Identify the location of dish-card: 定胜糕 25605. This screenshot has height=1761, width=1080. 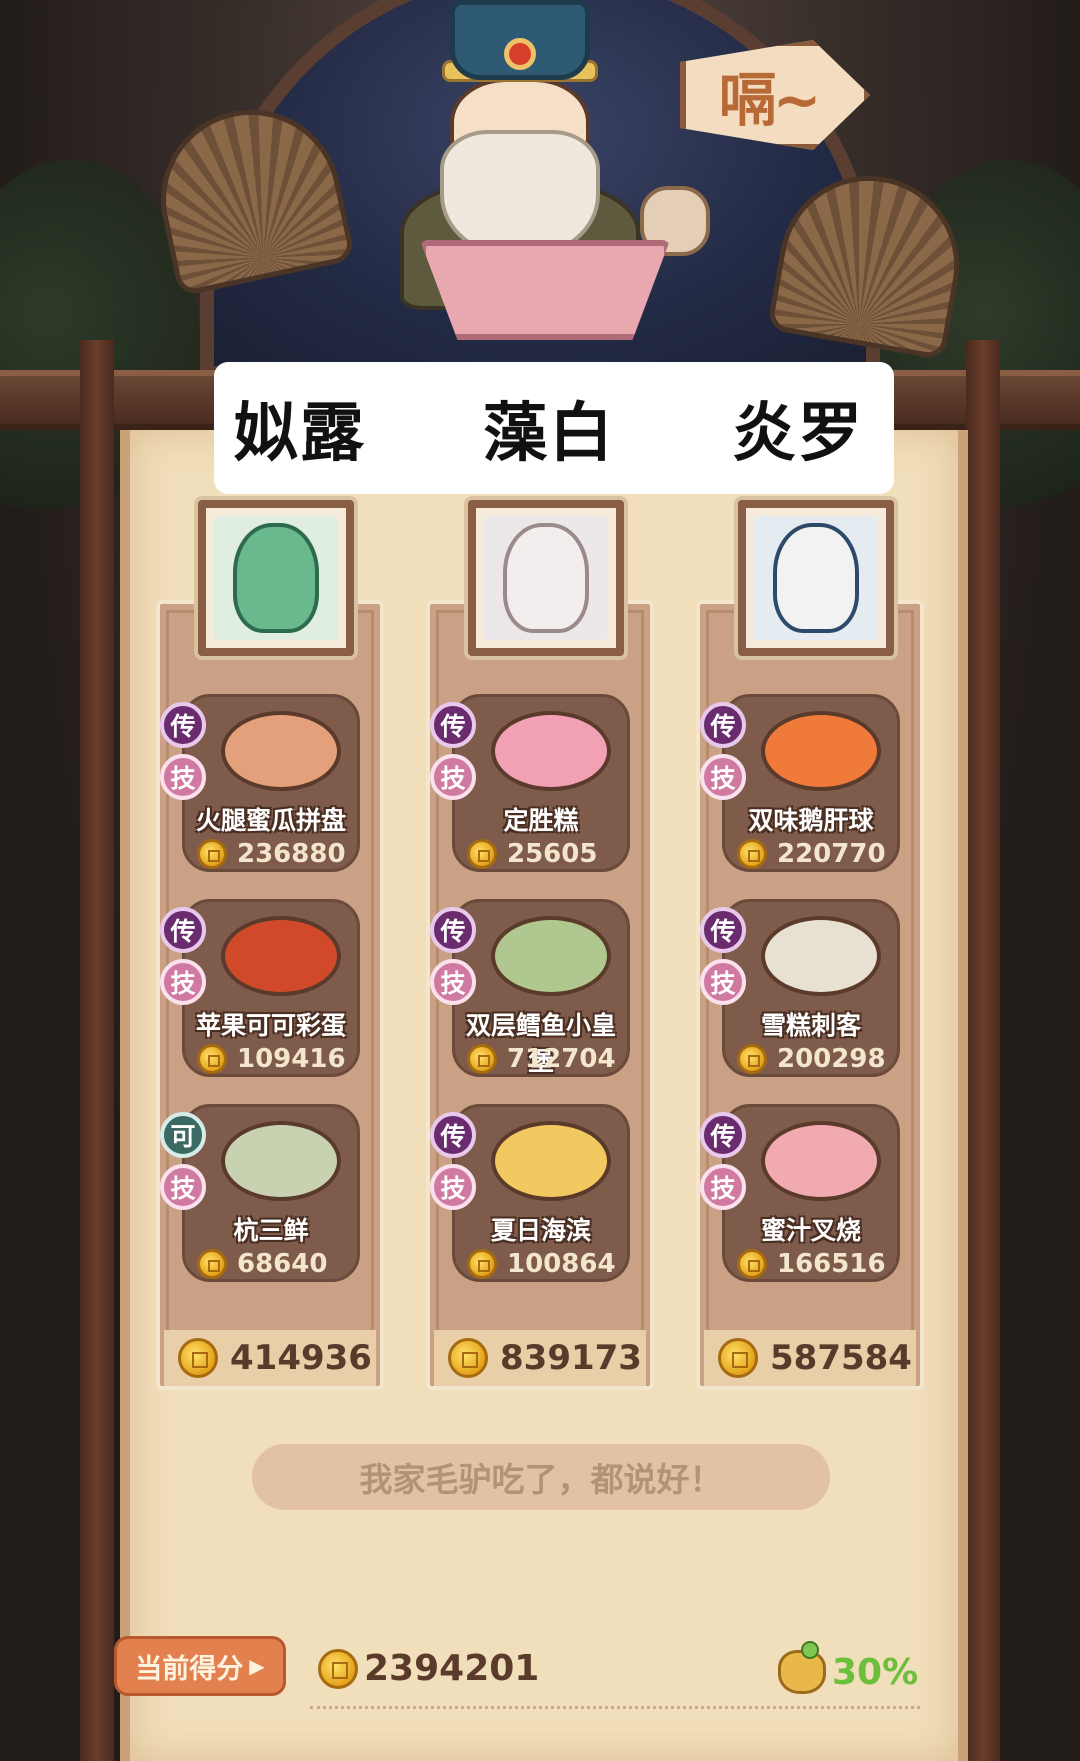
(541, 783).